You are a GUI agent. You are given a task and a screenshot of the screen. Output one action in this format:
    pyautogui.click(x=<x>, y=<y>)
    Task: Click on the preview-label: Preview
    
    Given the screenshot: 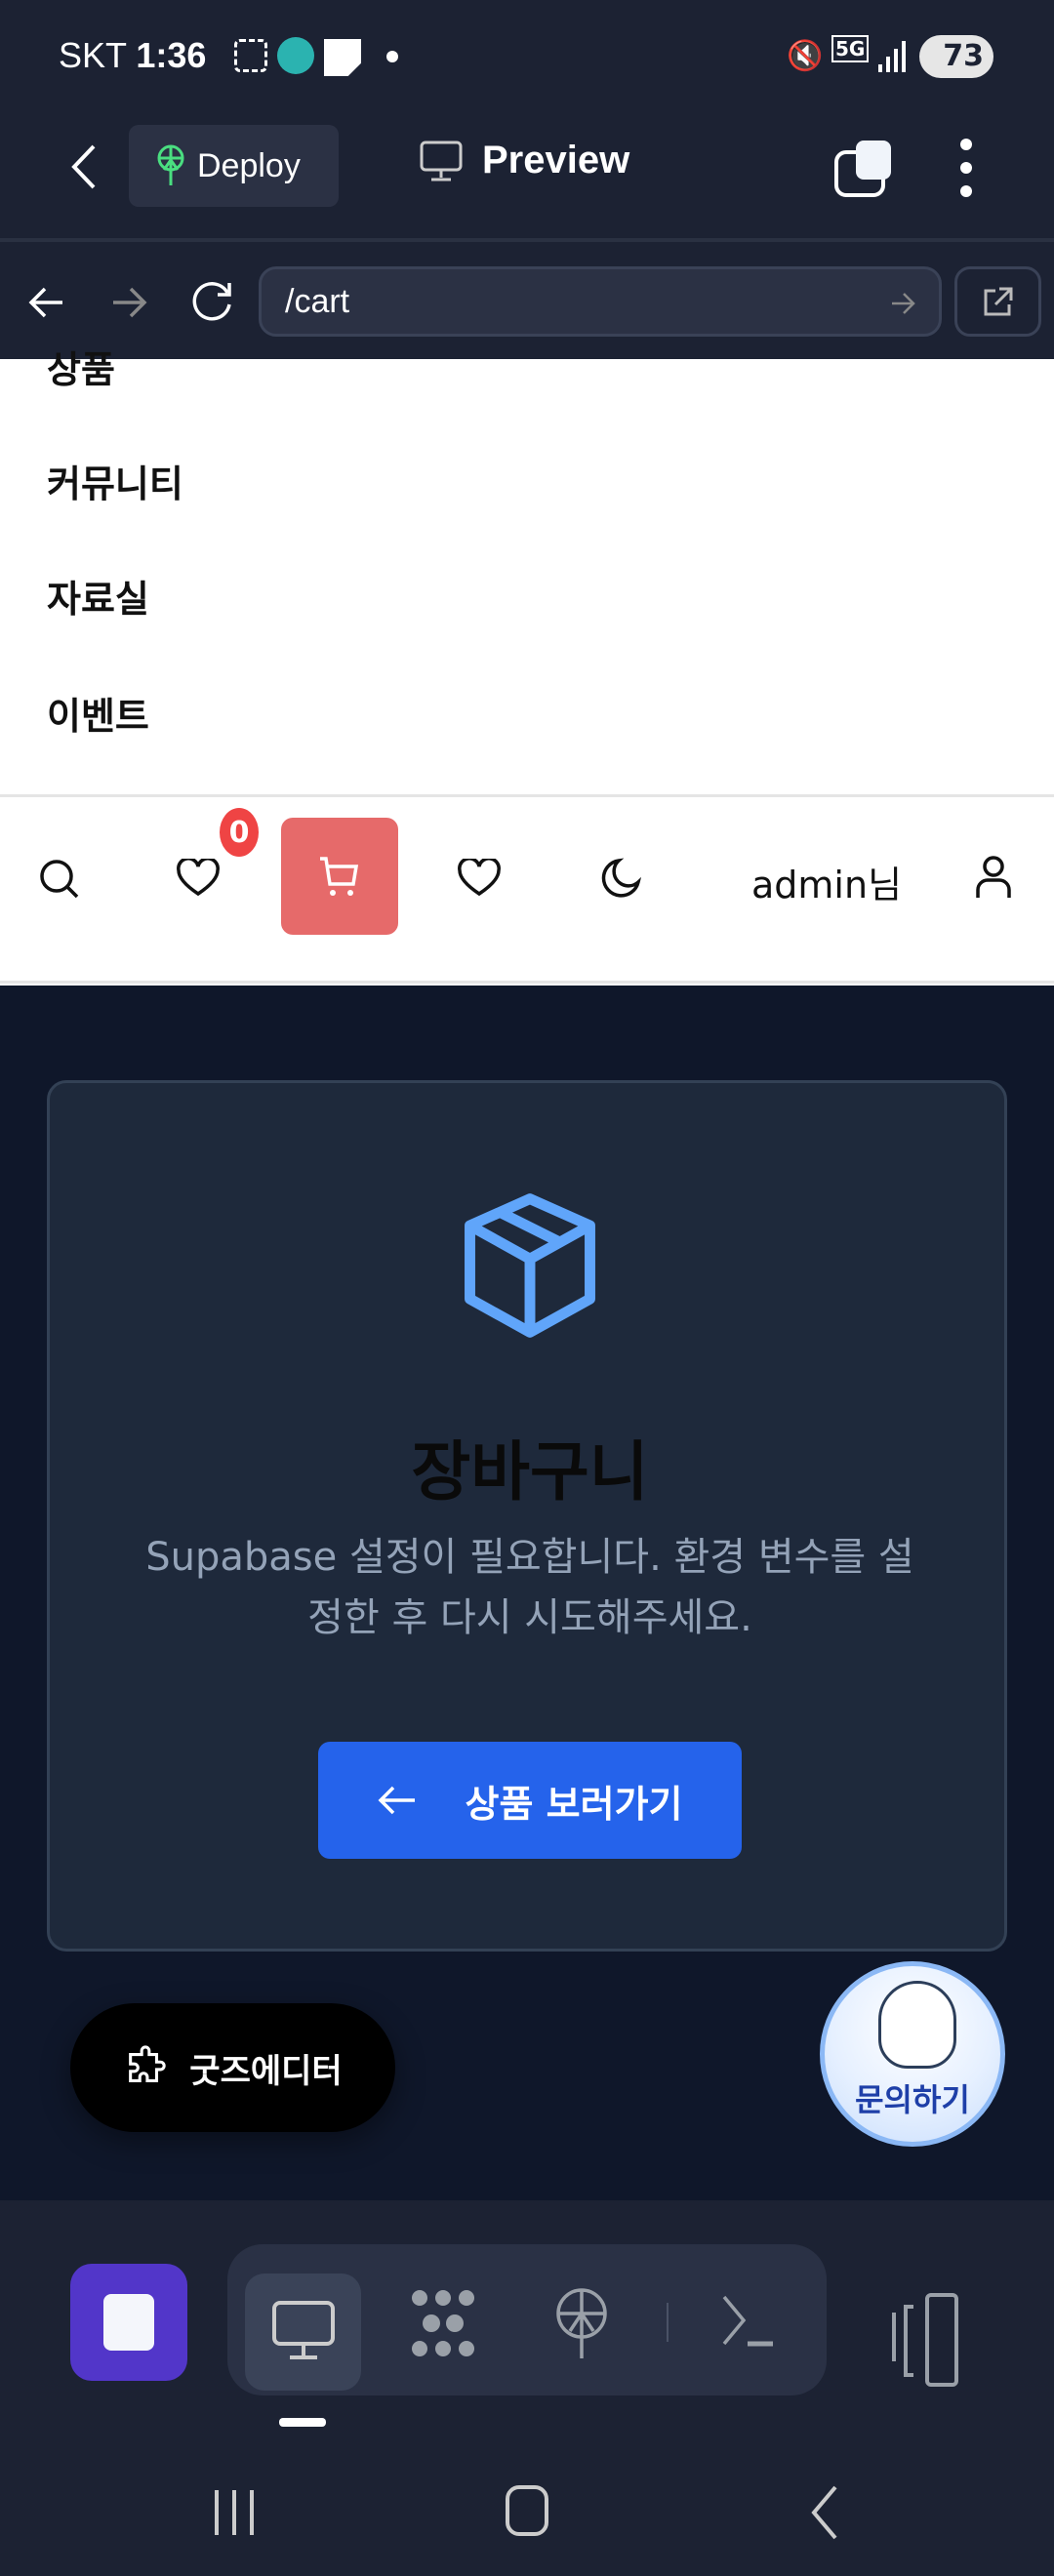 What is the action you would take?
    pyautogui.click(x=556, y=160)
    